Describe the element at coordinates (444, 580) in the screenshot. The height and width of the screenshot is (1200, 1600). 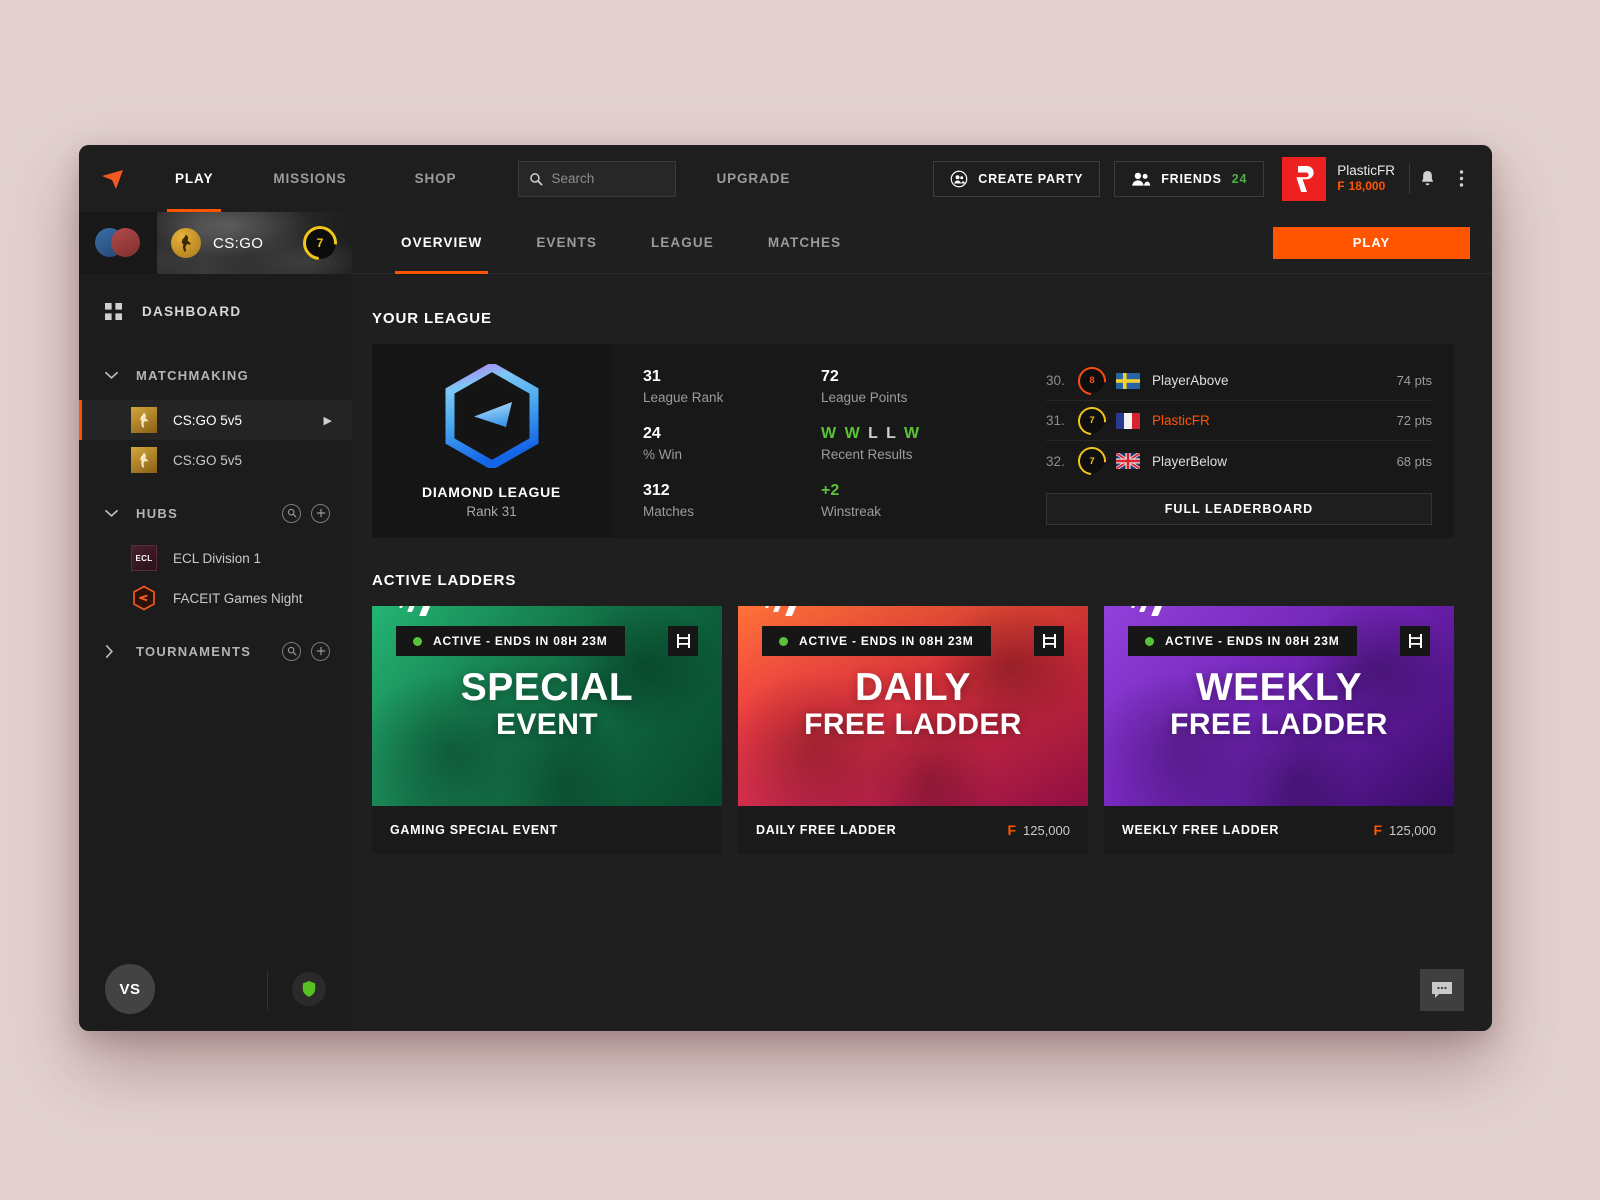
I see `active-ladders-section-title: ACTIVE LADDERS` at that location.